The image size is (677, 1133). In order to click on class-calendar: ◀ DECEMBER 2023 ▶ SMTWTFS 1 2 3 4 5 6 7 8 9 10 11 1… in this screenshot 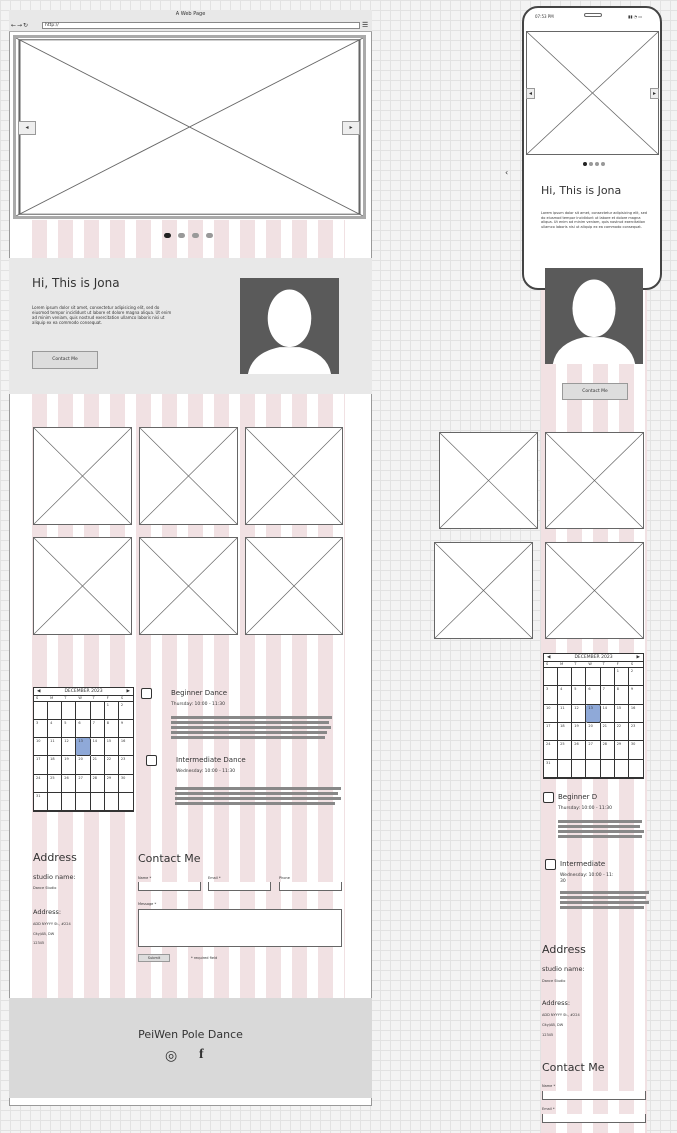, I will do `click(83, 749)`.